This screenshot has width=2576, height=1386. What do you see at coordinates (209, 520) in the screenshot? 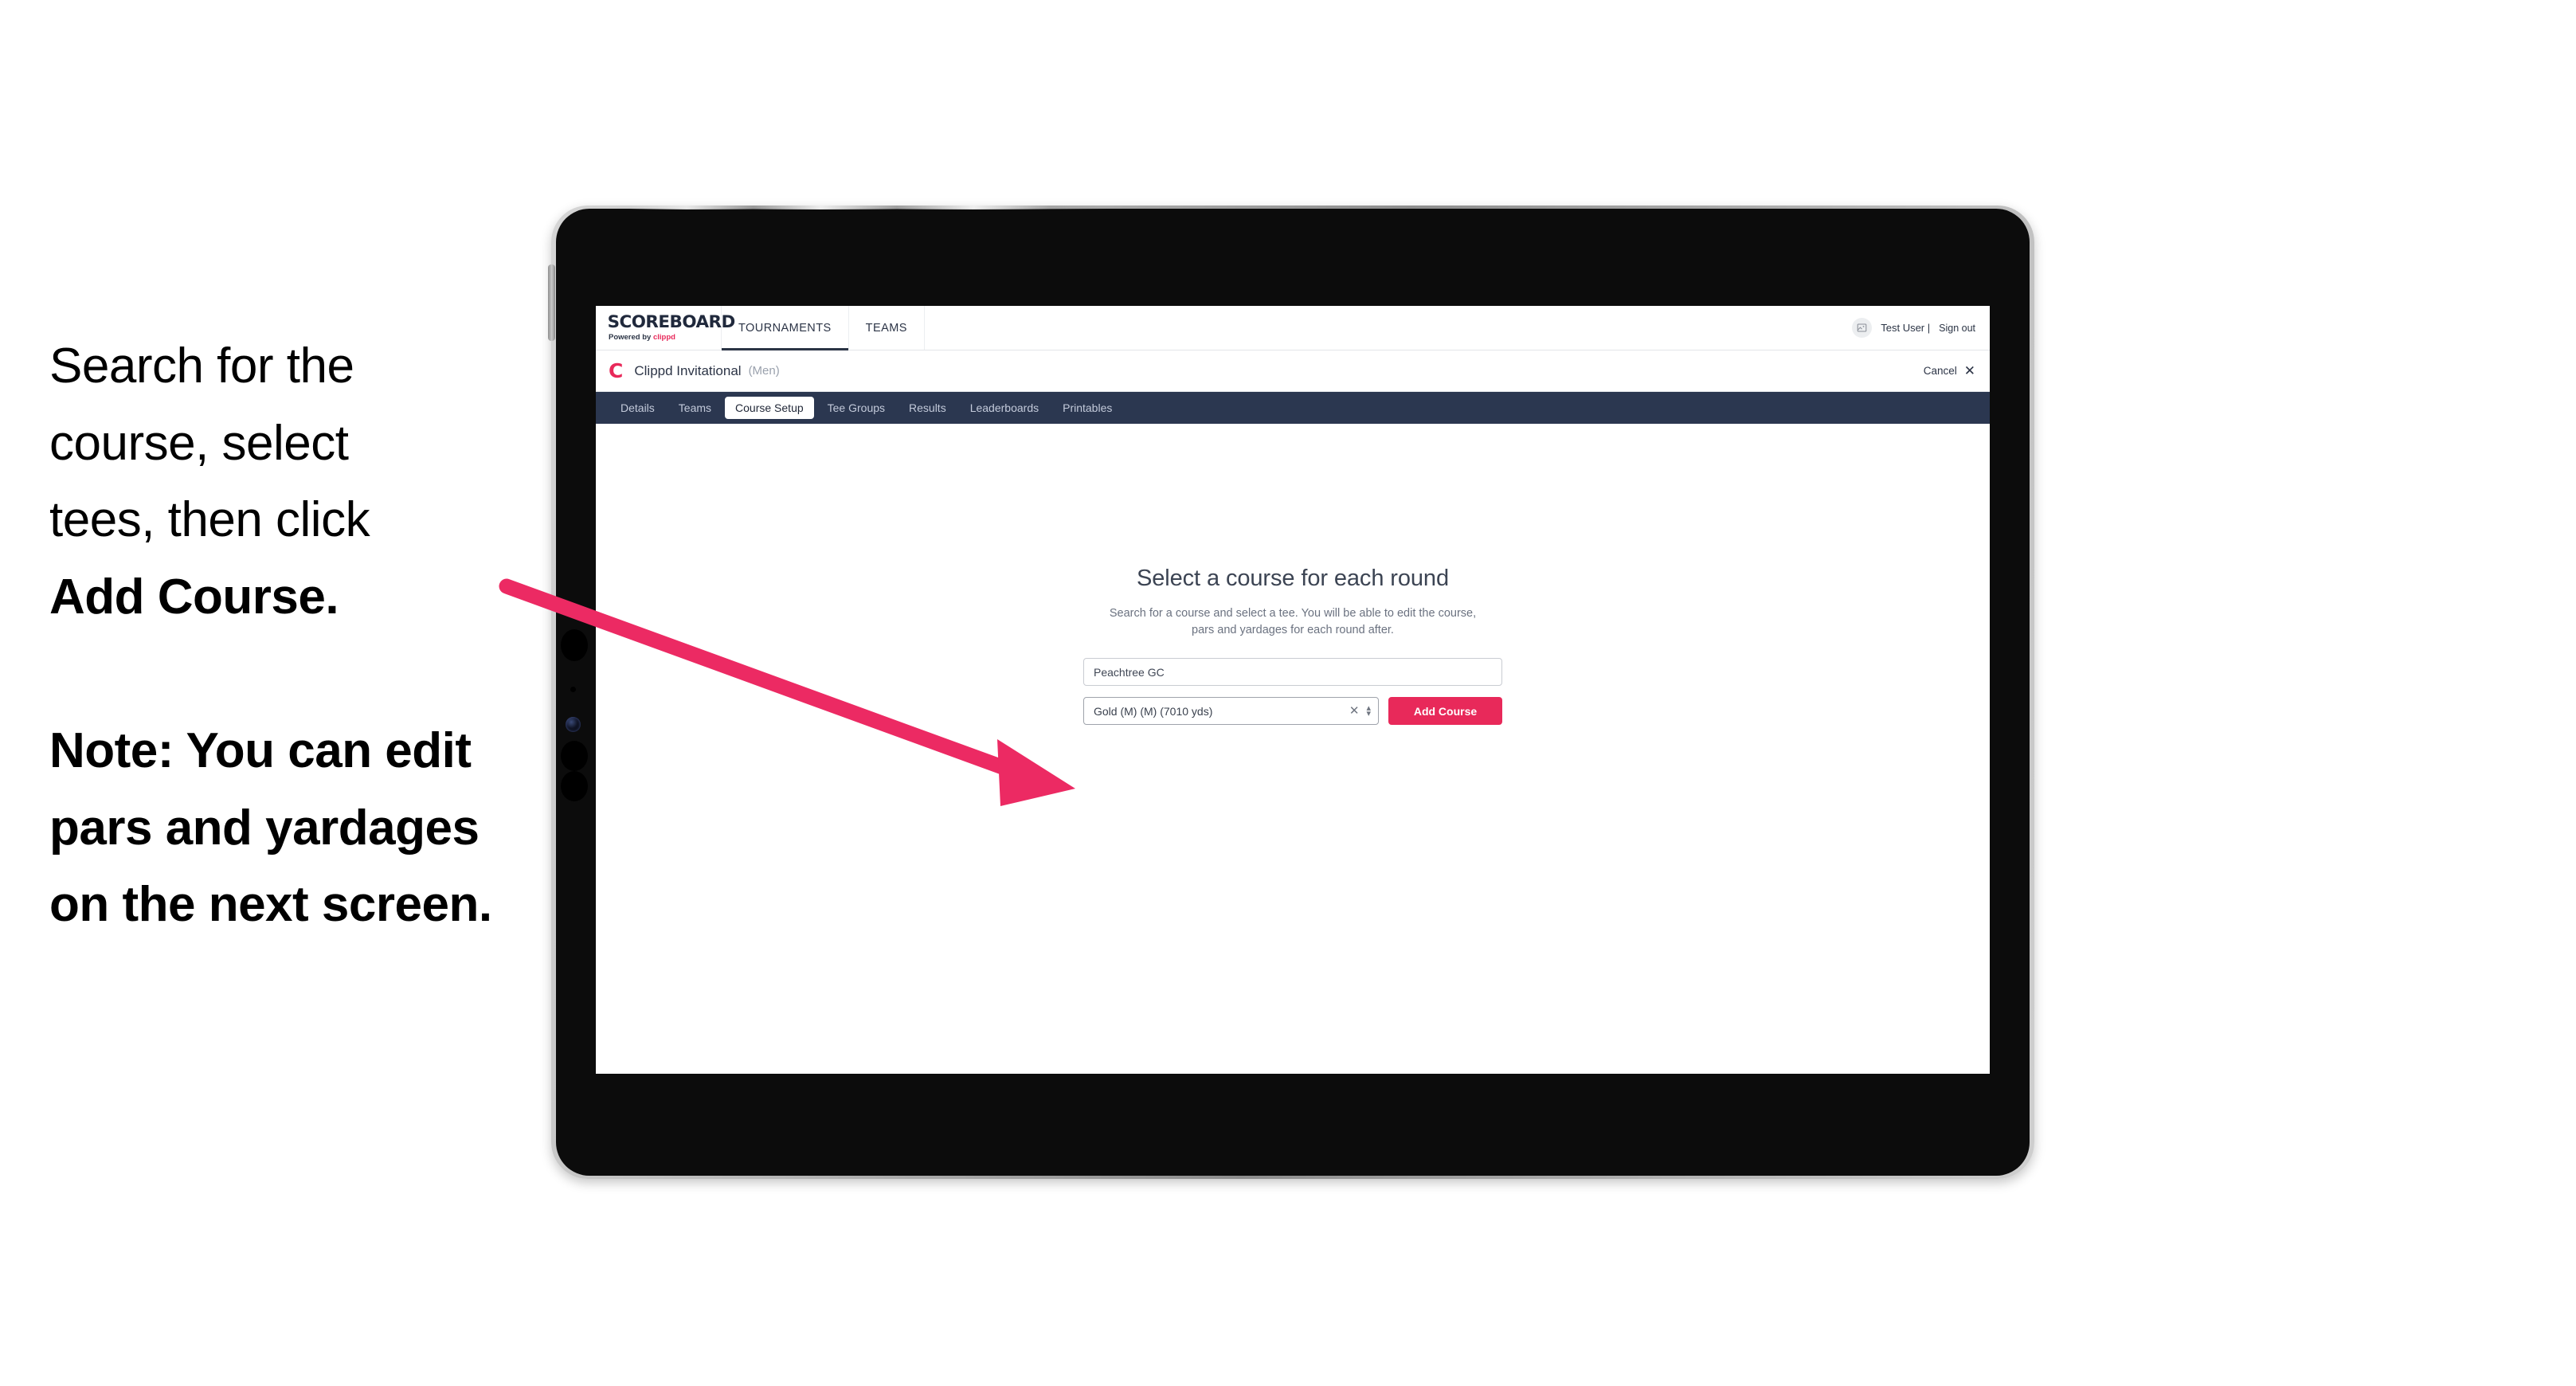
I see `annotation-line-3-text: tees, then click` at bounding box center [209, 520].